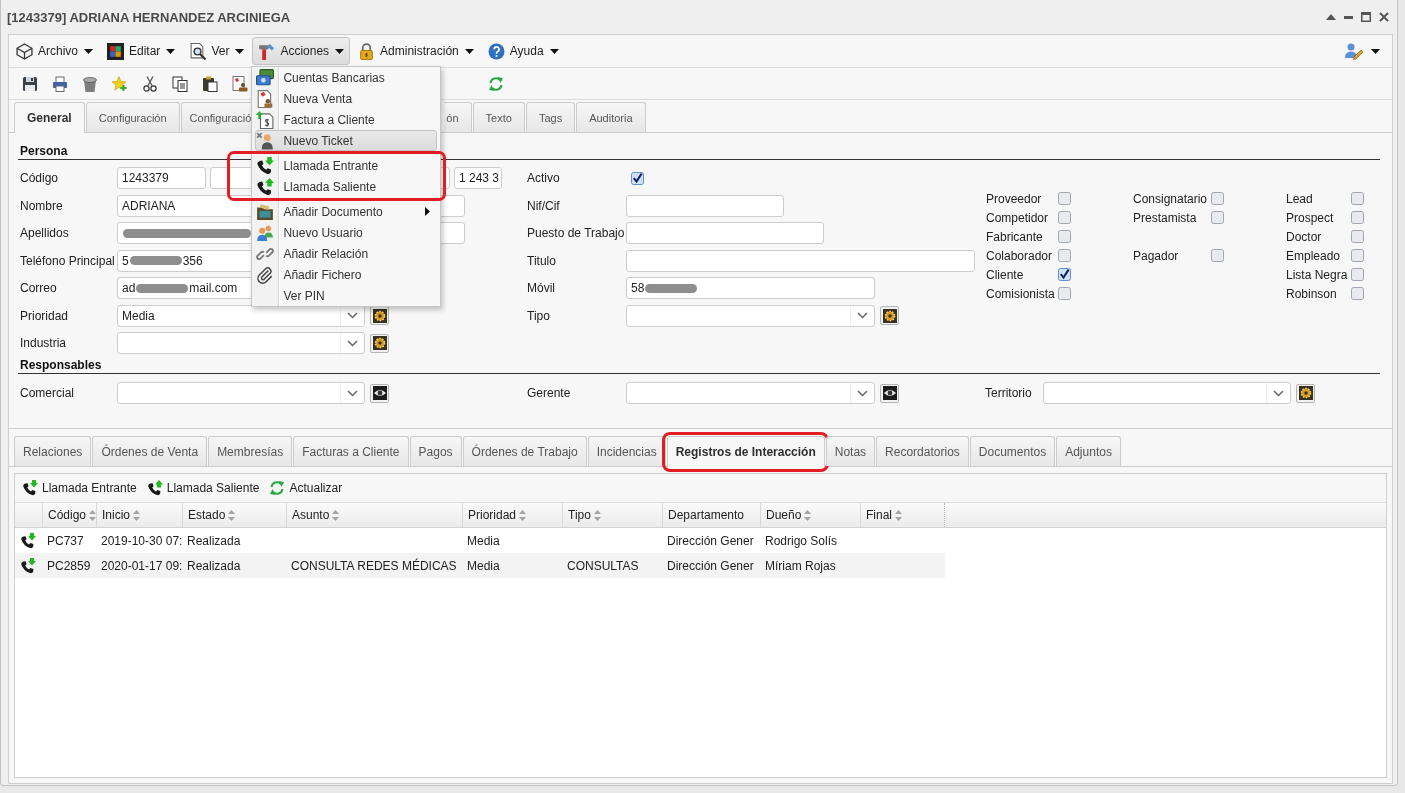 This screenshot has height=793, width=1405. What do you see at coordinates (149, 17) in the screenshot?
I see `window-title: [1243379] ADRIANA HERNANDEZ ARCINIEGA` at bounding box center [149, 17].